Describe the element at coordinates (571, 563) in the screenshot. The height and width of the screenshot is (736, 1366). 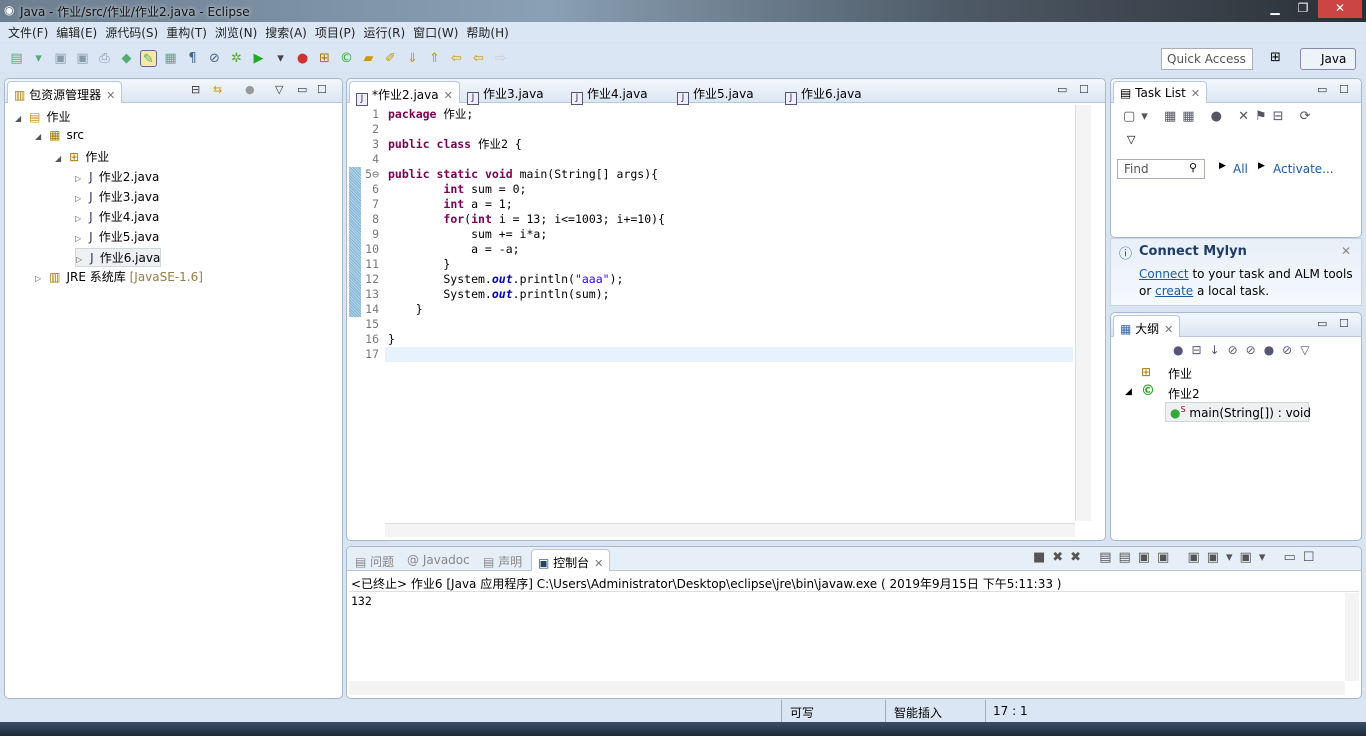
I see `tab-console: 控制台` at that location.